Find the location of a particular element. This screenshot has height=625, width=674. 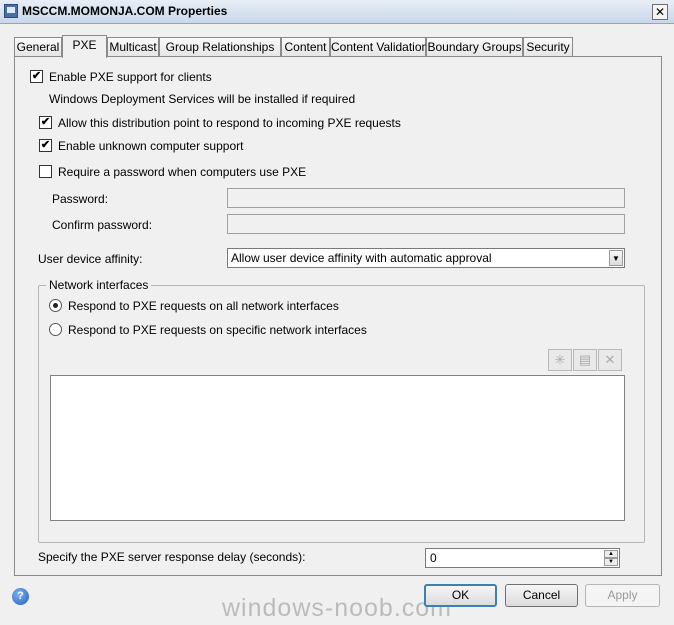

window-title: MSCCM.MOMONJA.COM Properties is located at coordinates (125, 11).